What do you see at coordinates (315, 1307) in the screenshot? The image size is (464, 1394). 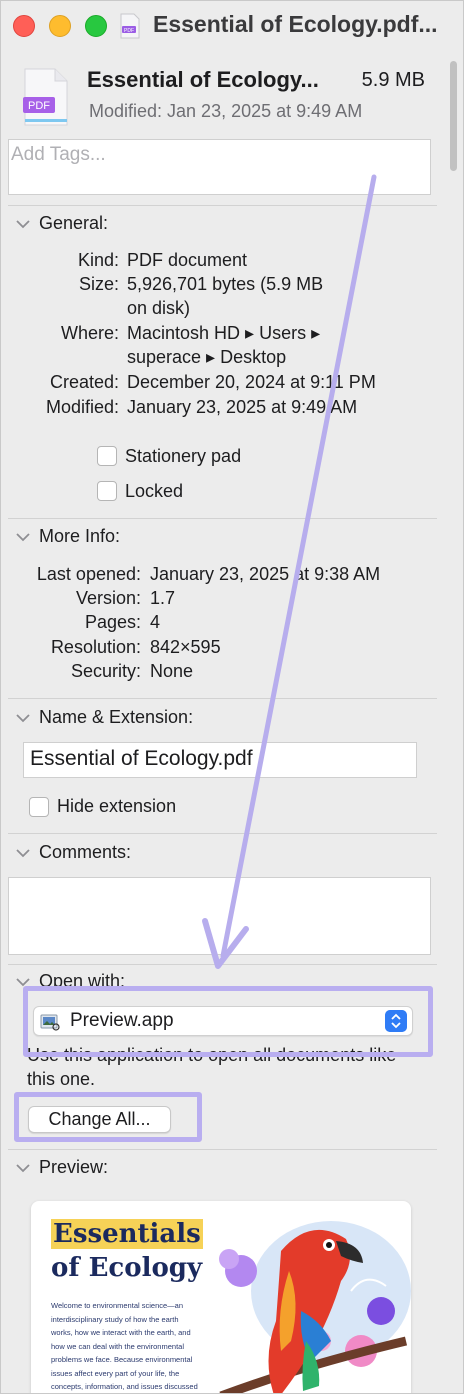 I see `parrot-illustration` at bounding box center [315, 1307].